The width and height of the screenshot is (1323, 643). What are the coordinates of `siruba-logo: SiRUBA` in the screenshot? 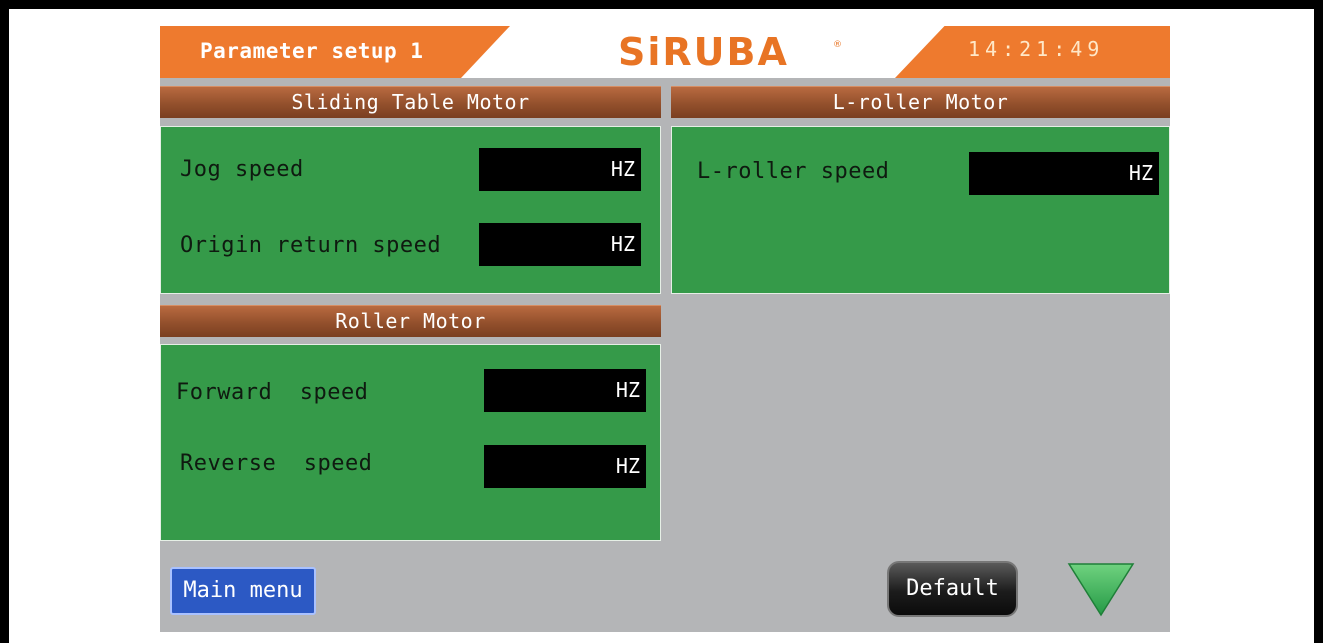 It's located at (703, 52).